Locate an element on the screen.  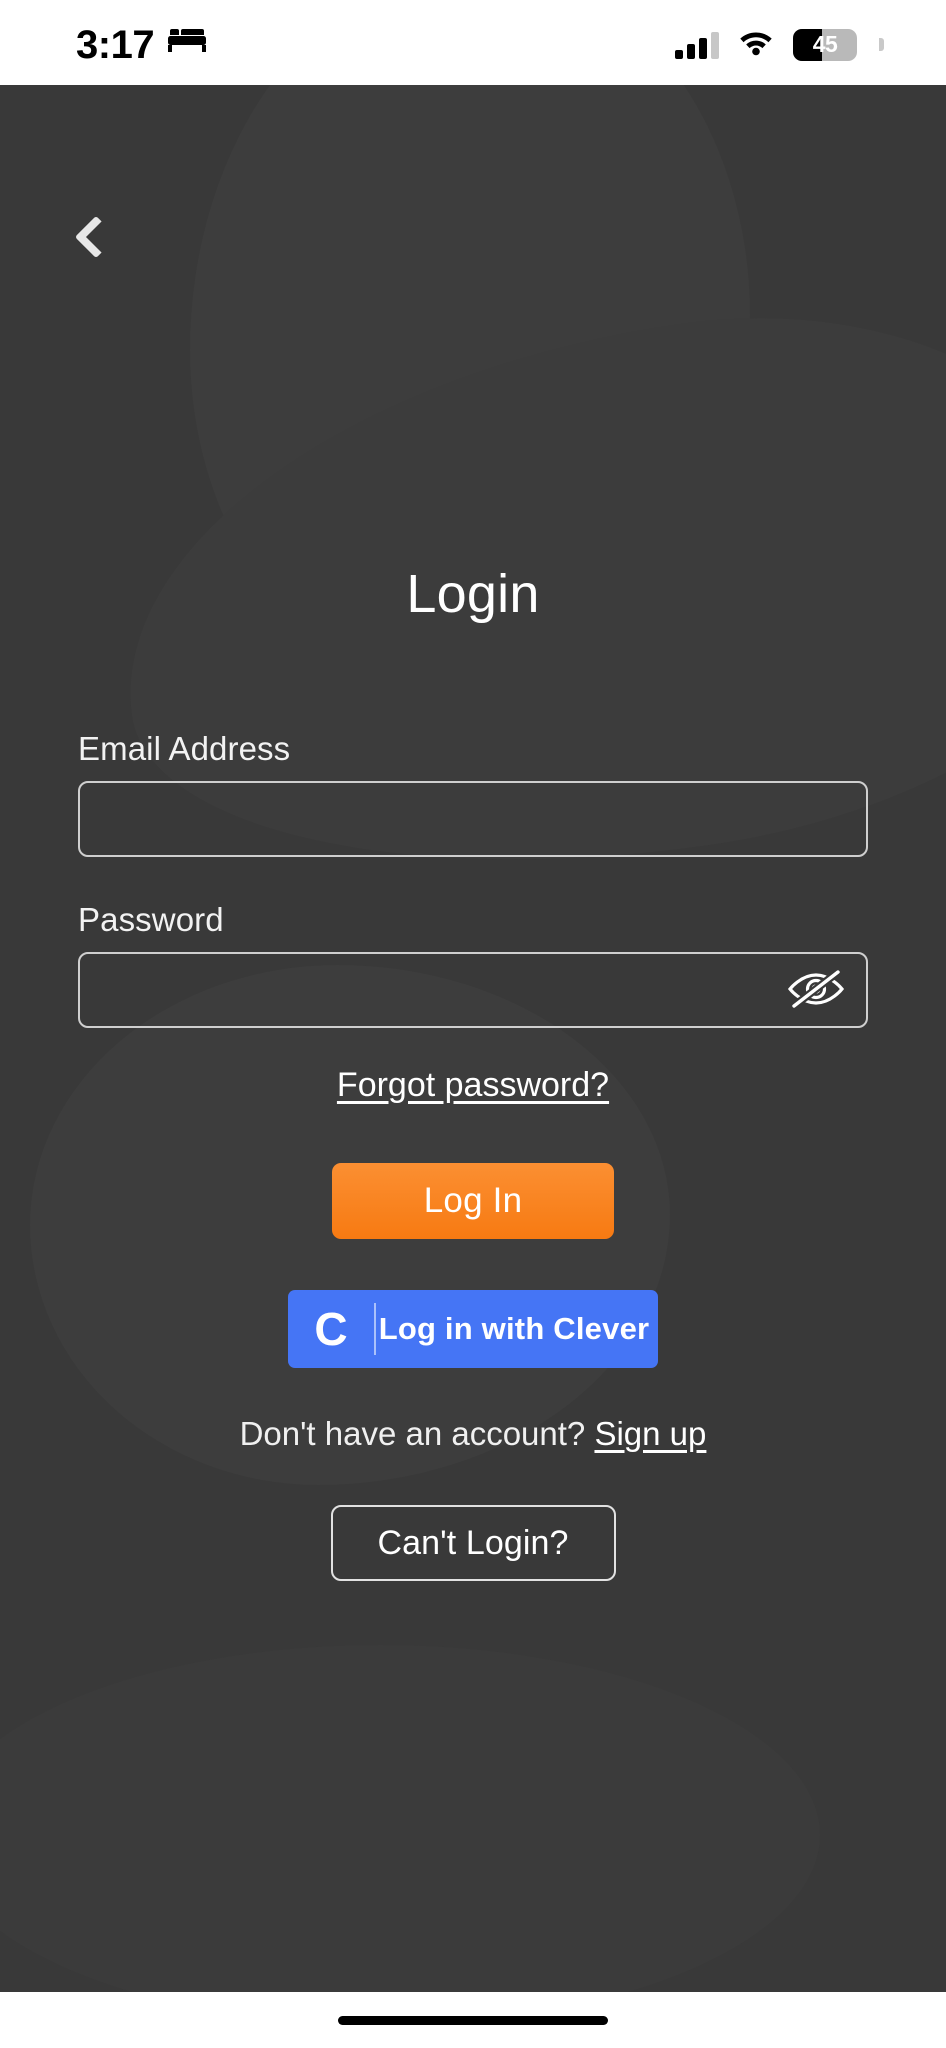
clever-logo-icon: C is located at coordinates (331, 1329).